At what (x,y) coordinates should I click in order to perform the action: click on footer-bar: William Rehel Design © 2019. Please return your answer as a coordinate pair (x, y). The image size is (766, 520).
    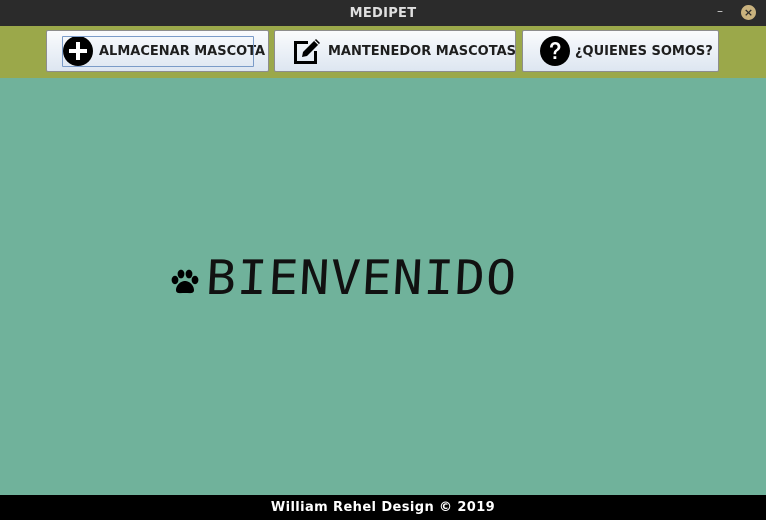
    Looking at the image, I should click on (383, 507).